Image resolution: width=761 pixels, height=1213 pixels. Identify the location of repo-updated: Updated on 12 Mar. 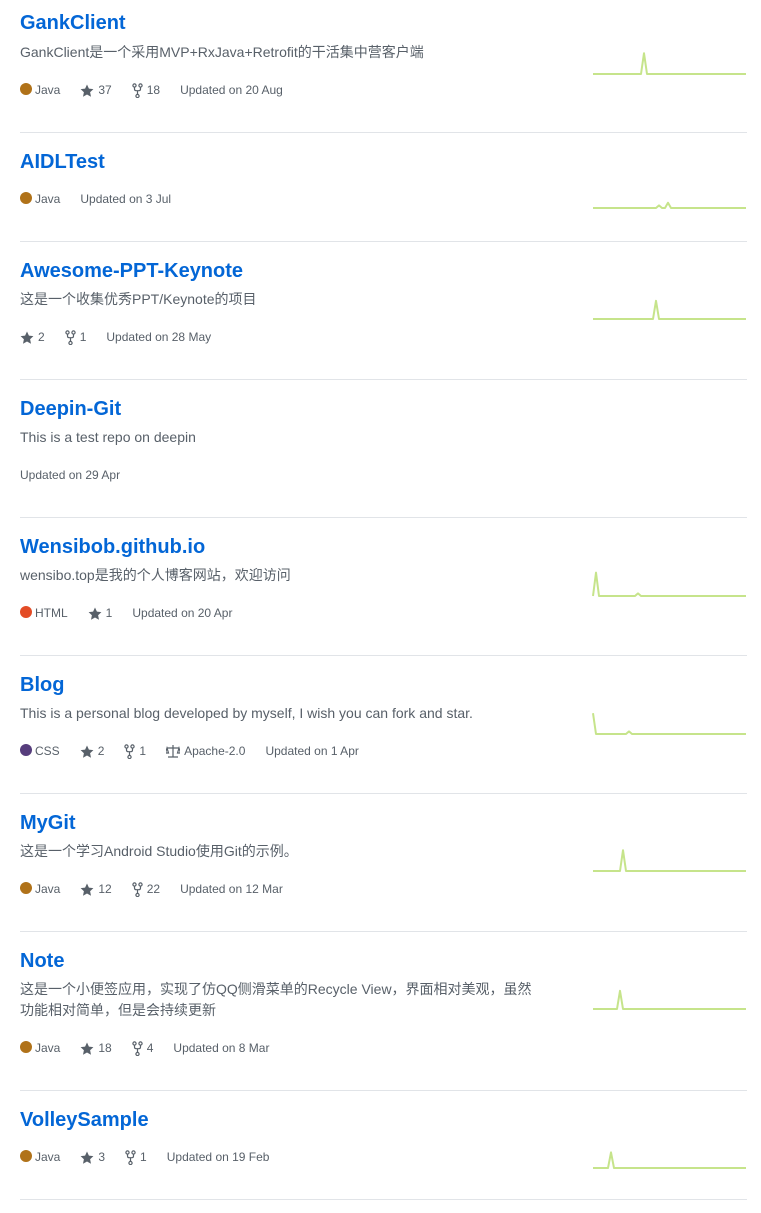
(231, 889).